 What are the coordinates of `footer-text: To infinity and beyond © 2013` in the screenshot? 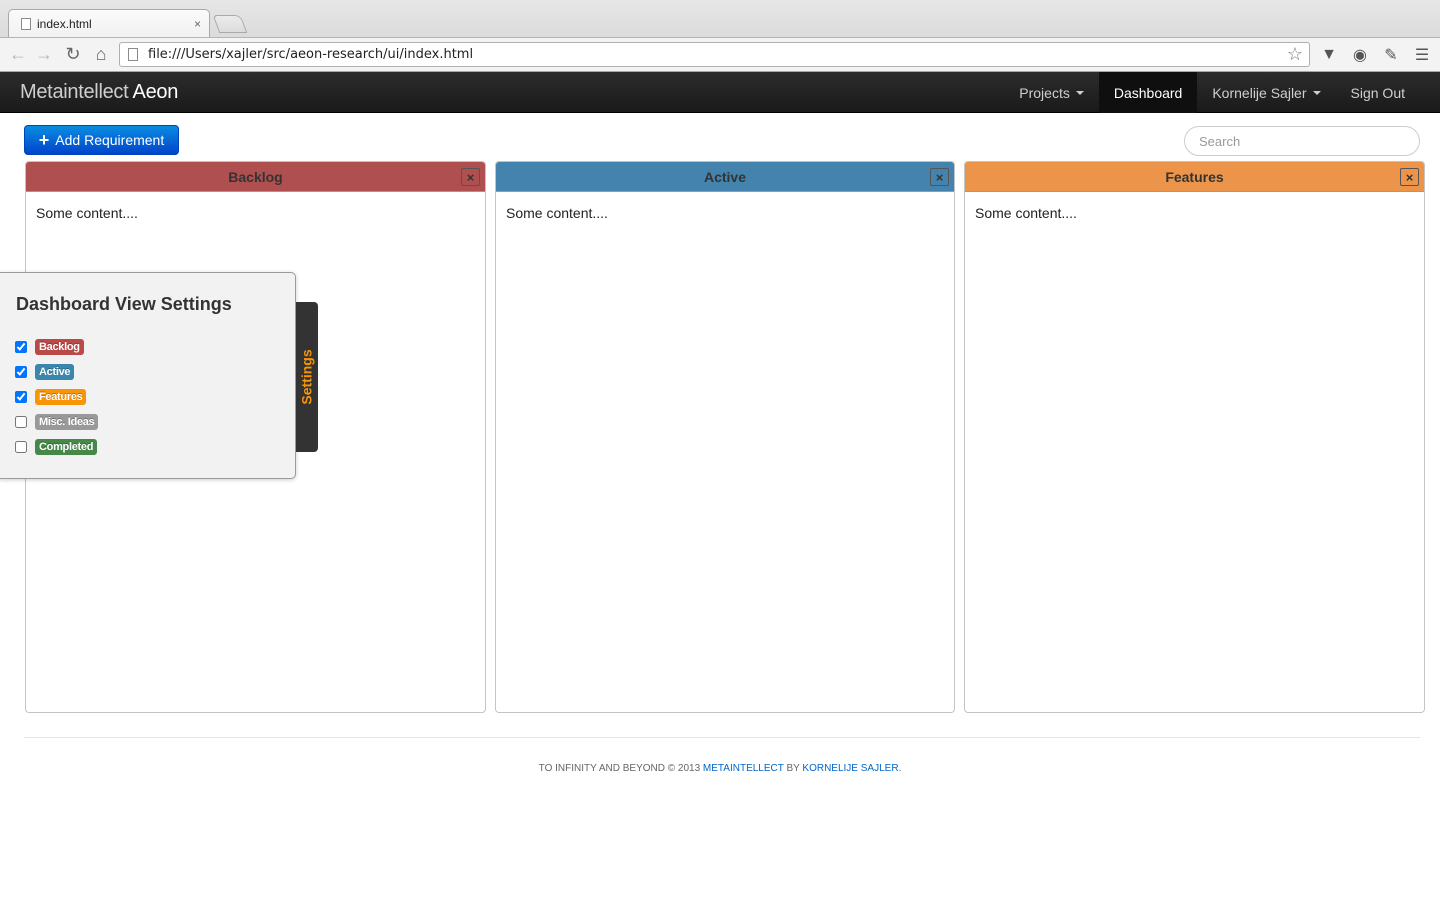 It's located at (620, 768).